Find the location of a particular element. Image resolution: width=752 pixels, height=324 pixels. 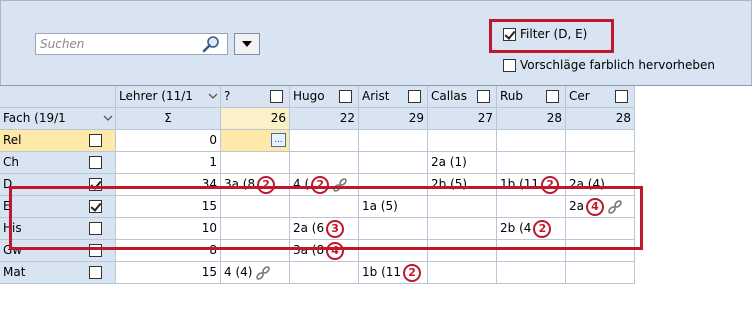

subject-cell: E is located at coordinates (58, 207).